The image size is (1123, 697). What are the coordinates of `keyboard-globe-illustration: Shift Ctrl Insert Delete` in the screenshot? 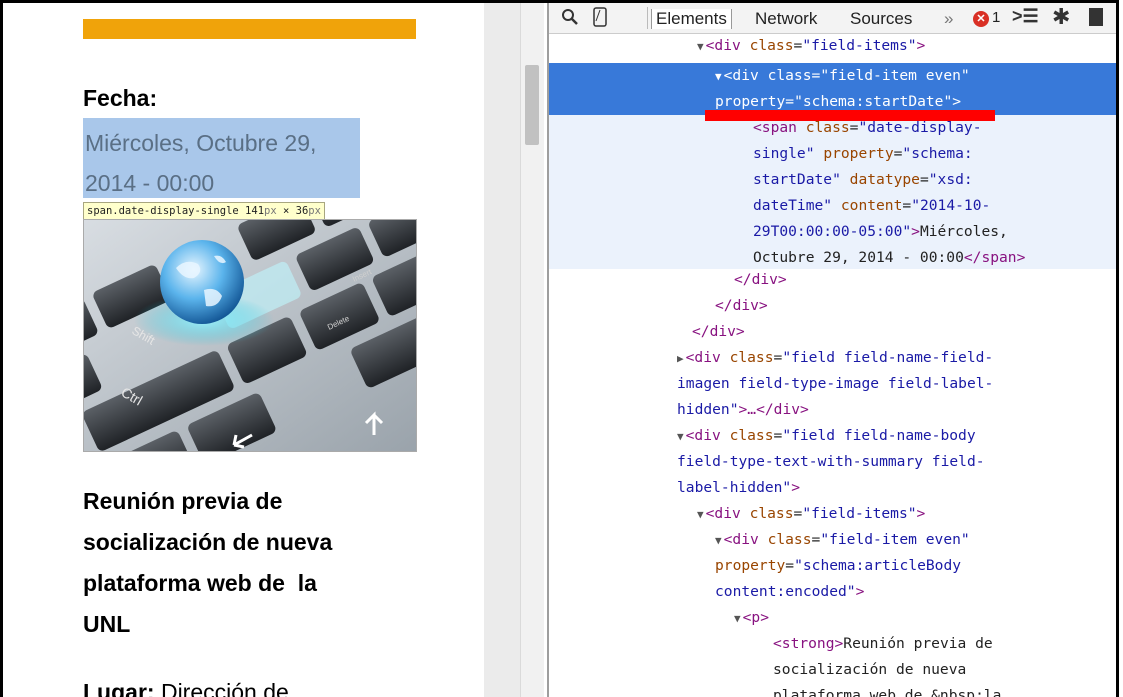 It's located at (250, 335).